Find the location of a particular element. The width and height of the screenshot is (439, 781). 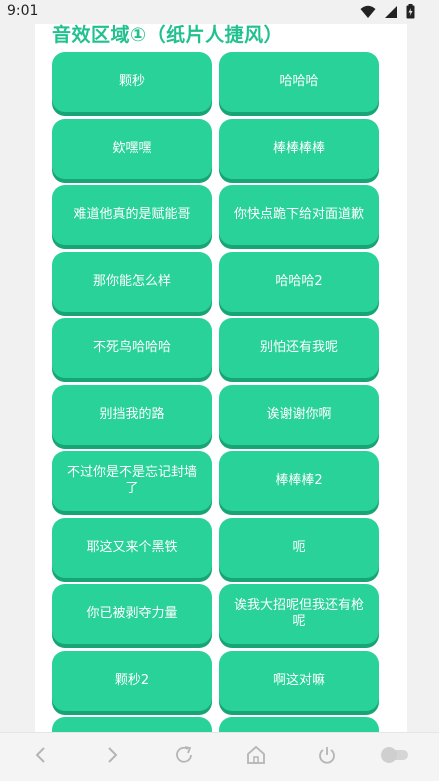

sound-button: 你快点跪下给对面道歉 is located at coordinates (299, 215).